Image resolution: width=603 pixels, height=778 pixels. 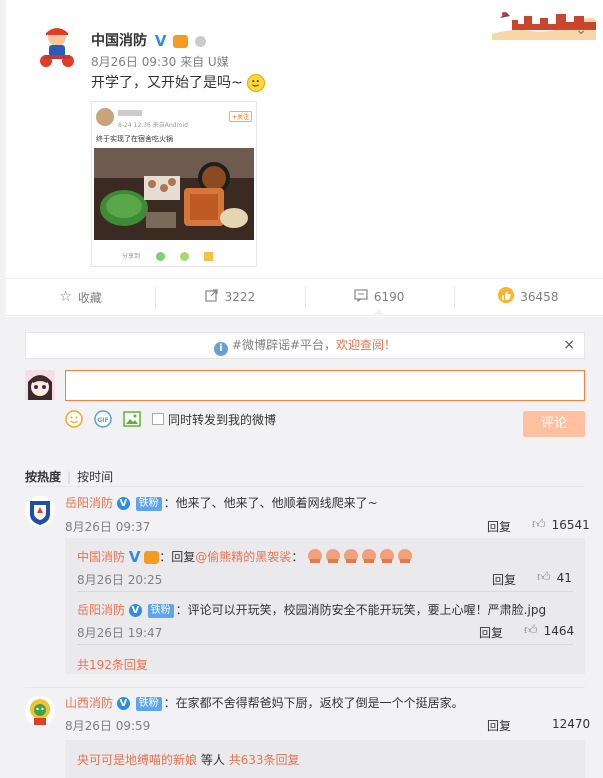 I want to click on comment-like-button: 12470, so click(x=571, y=724).